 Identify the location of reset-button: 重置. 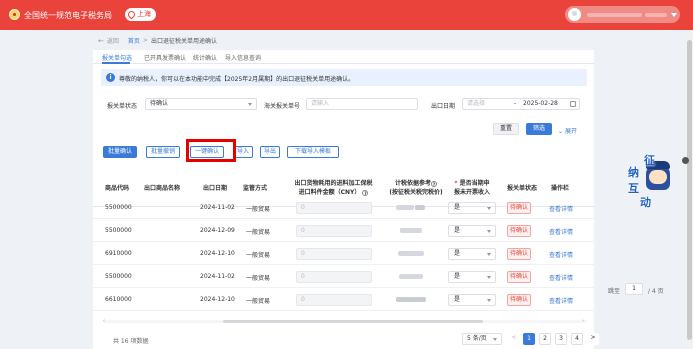
(506, 129).